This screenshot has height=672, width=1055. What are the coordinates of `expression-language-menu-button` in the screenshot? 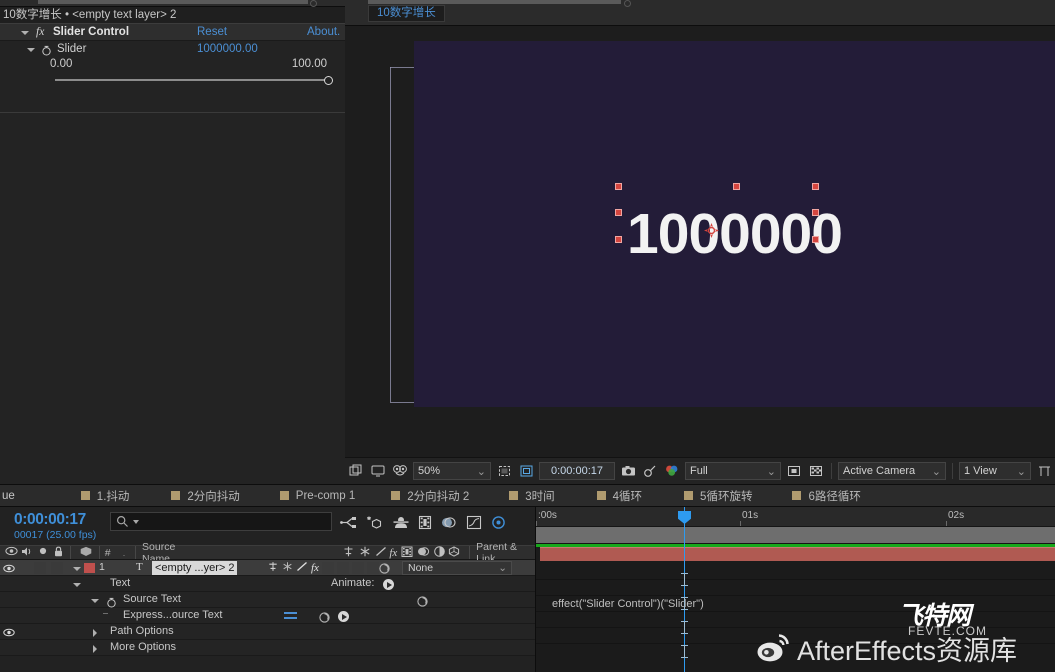 It's located at (343, 616).